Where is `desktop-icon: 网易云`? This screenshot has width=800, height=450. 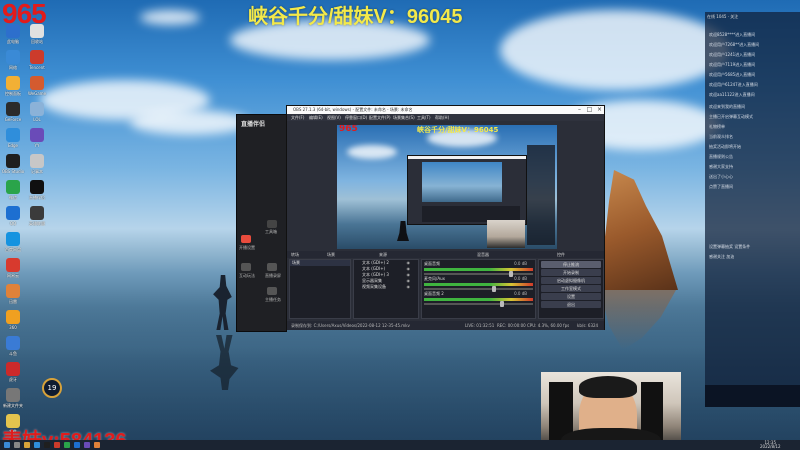
desktop-icon: 网易云 is located at coordinates (13, 268).